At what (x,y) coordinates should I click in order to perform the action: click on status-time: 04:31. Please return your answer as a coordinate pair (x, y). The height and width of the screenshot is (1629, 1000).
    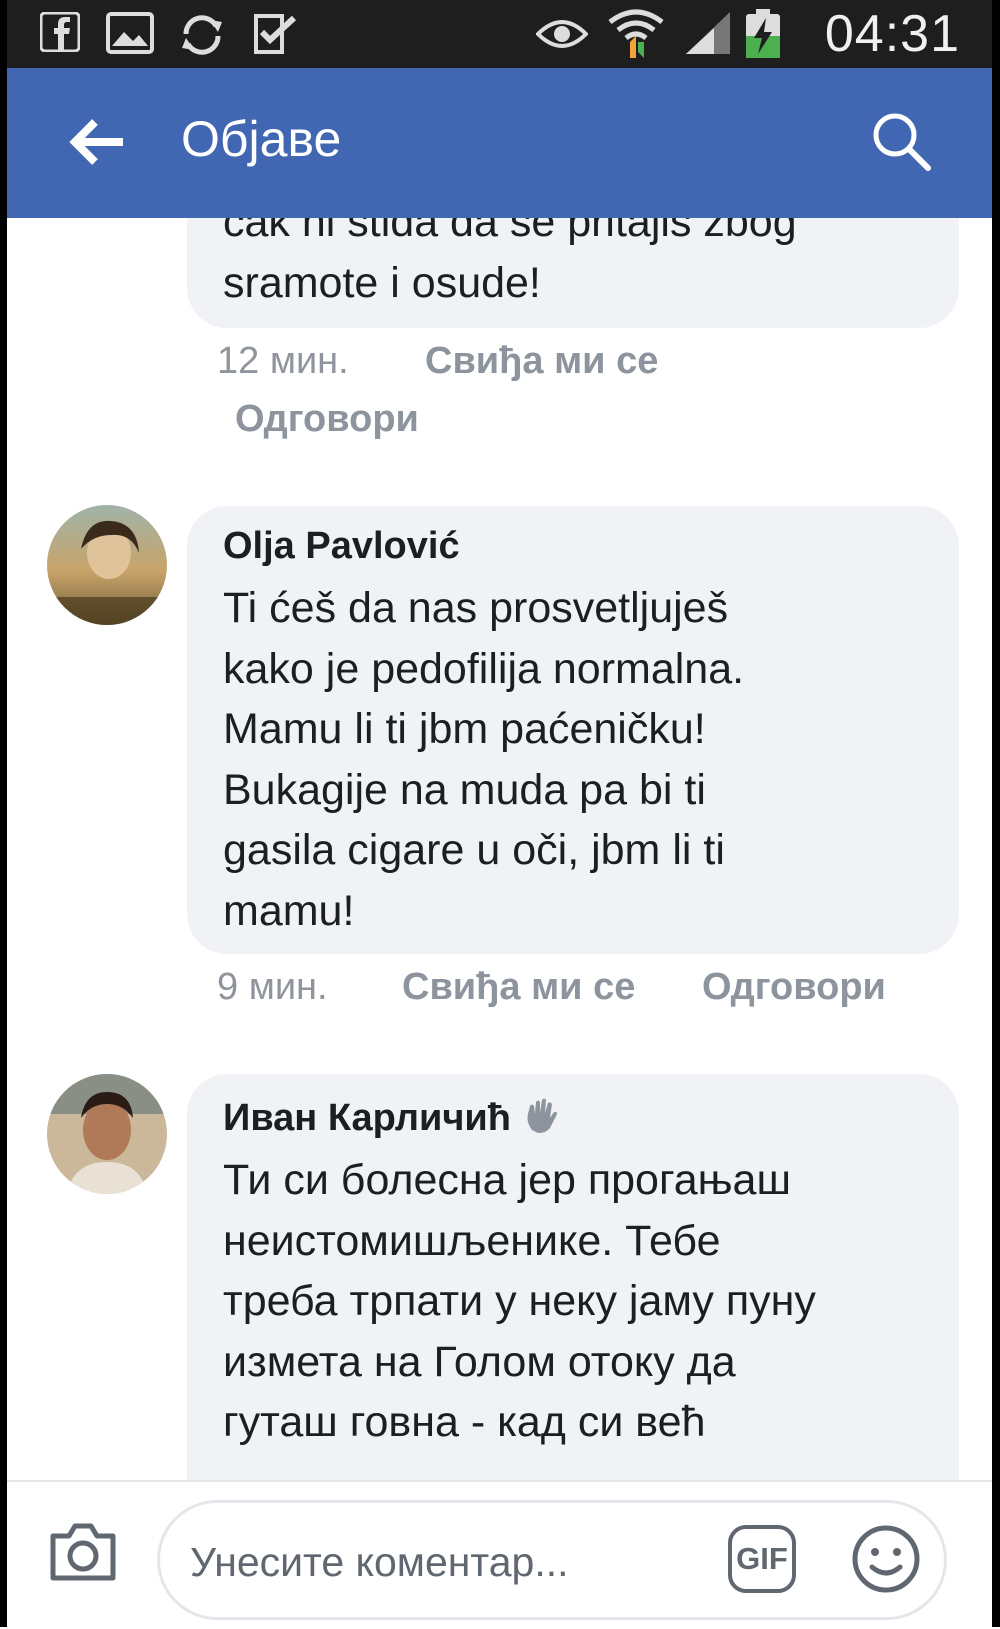
    Looking at the image, I should click on (892, 34).